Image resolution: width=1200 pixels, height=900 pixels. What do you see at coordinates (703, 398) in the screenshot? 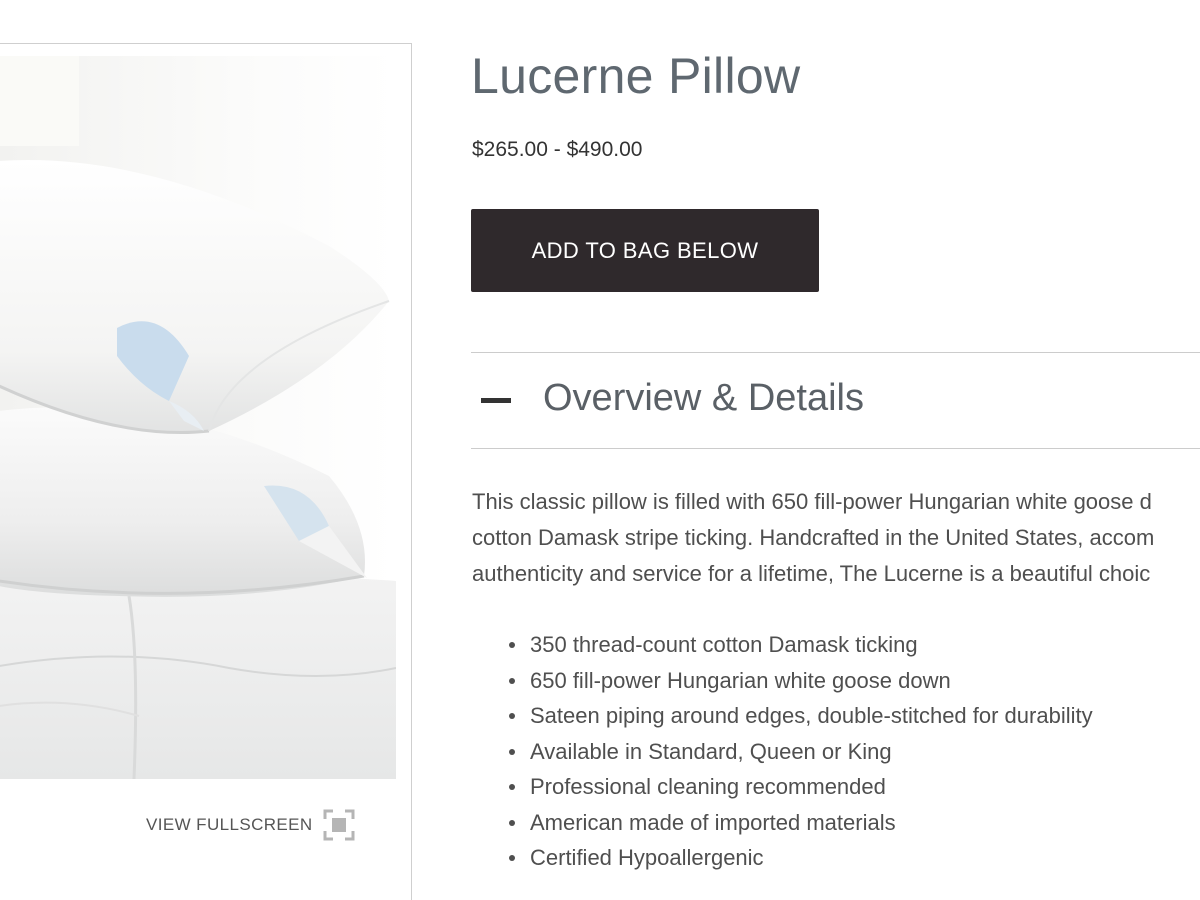
I see `overview-title: Overview & Details` at bounding box center [703, 398].